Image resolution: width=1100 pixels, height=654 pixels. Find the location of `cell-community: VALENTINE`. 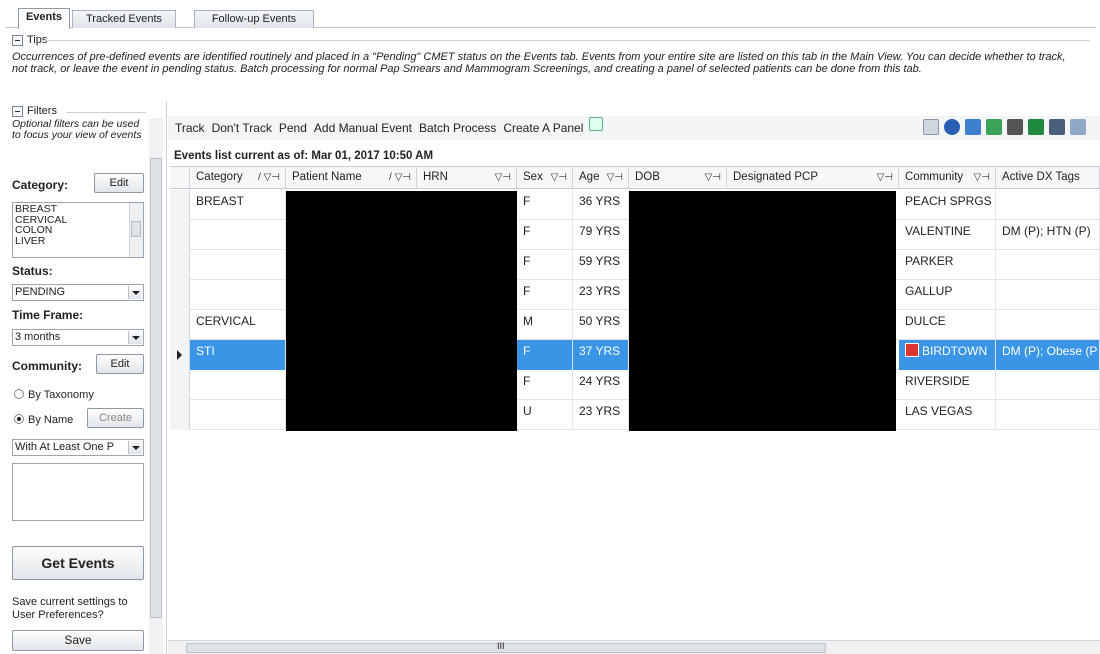

cell-community: VALENTINE is located at coordinates (947, 235).